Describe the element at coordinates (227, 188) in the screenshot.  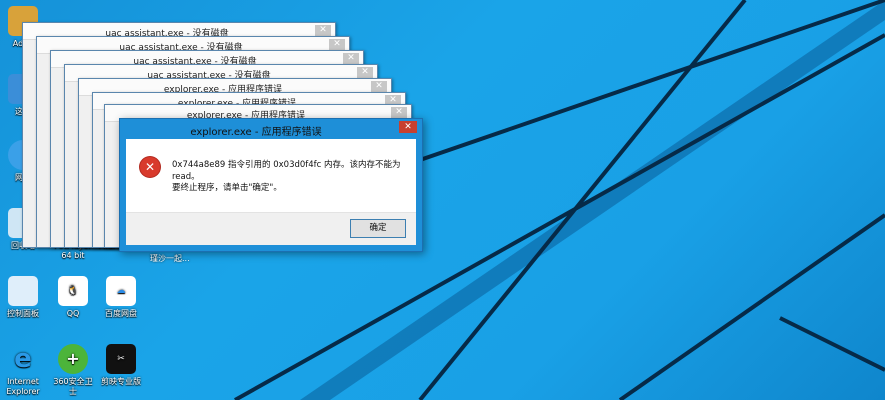
I see `error-message-line2: 要终止程序，请单击"确定"。` at that location.